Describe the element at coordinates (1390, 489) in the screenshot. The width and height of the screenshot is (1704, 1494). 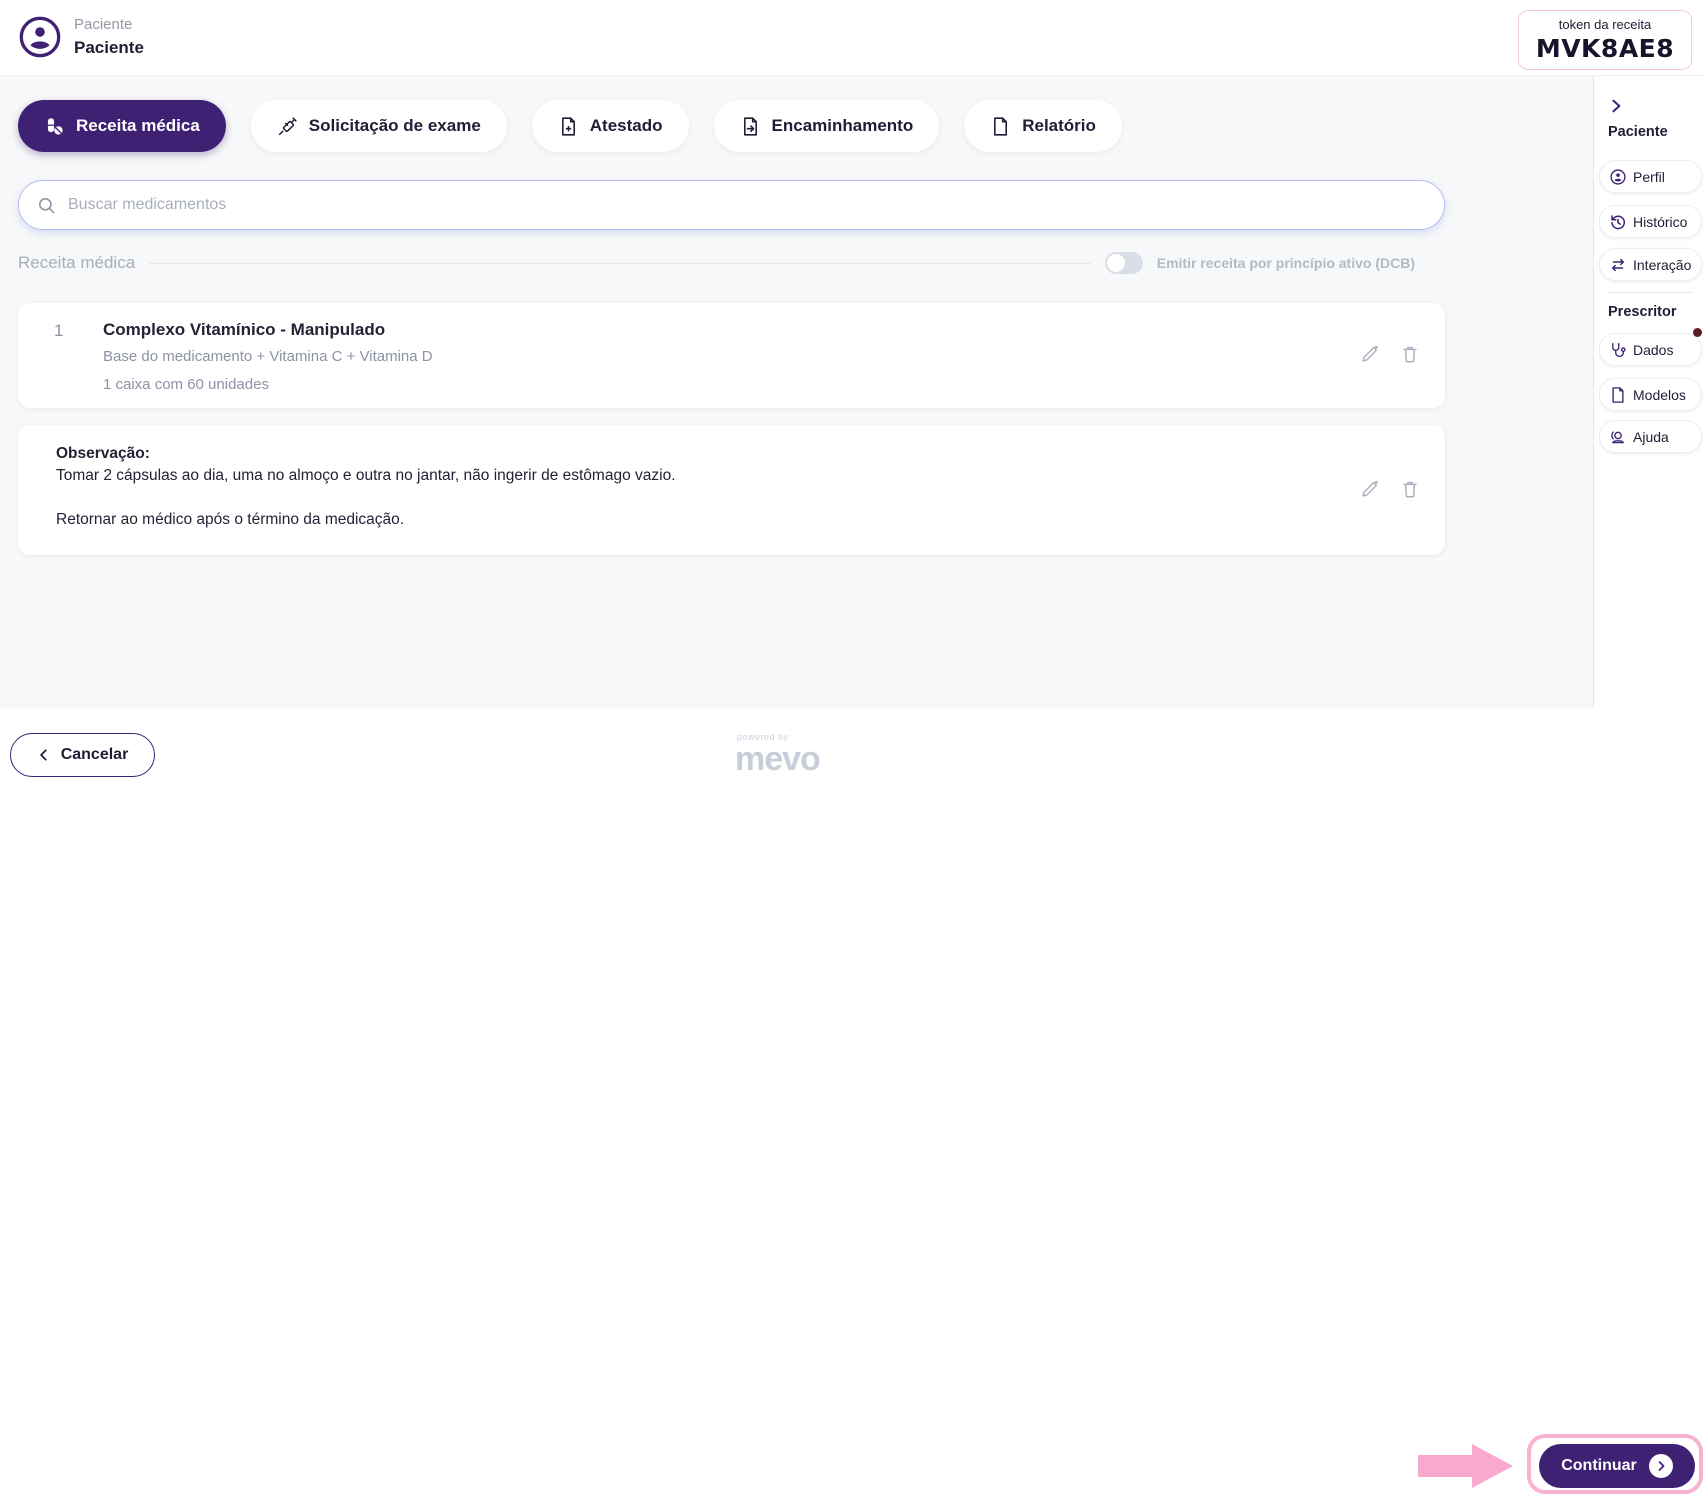
I see `observation-actions` at that location.